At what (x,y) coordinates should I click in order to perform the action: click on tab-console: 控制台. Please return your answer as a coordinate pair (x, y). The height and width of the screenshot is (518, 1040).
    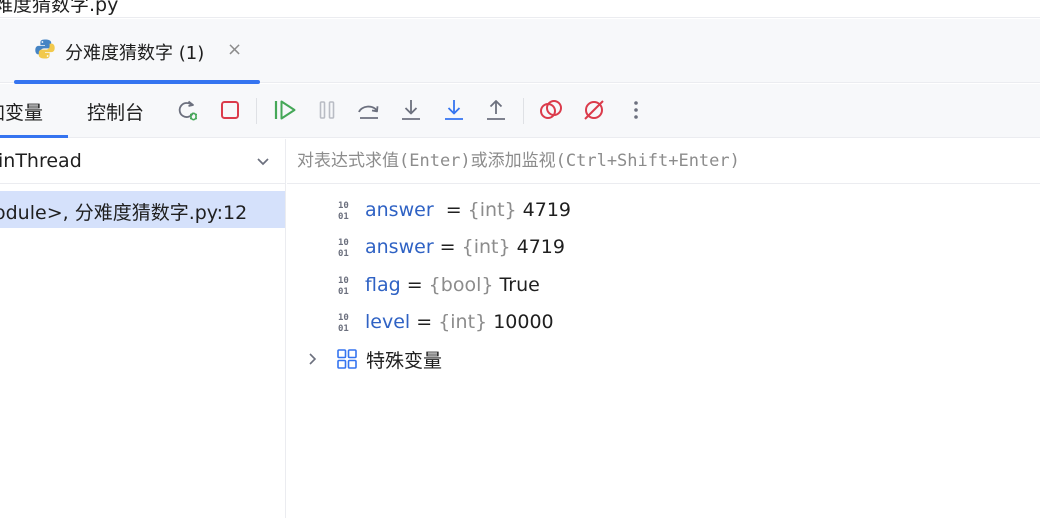
    Looking at the image, I should click on (115, 111).